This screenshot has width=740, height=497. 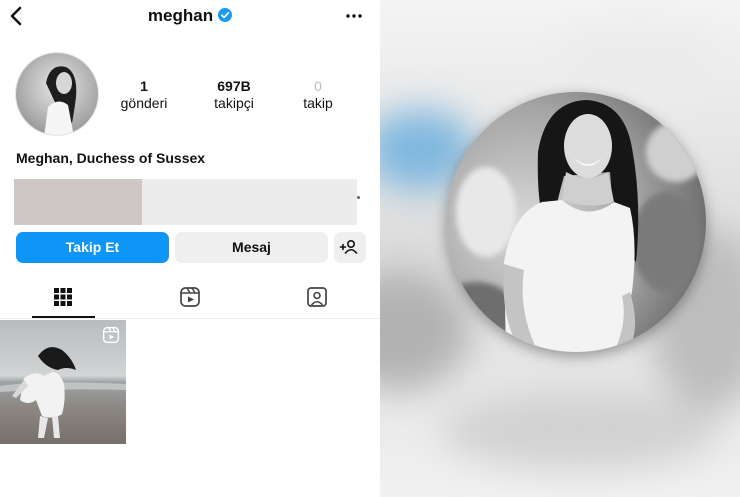 I want to click on bio-marker, so click(x=358, y=197).